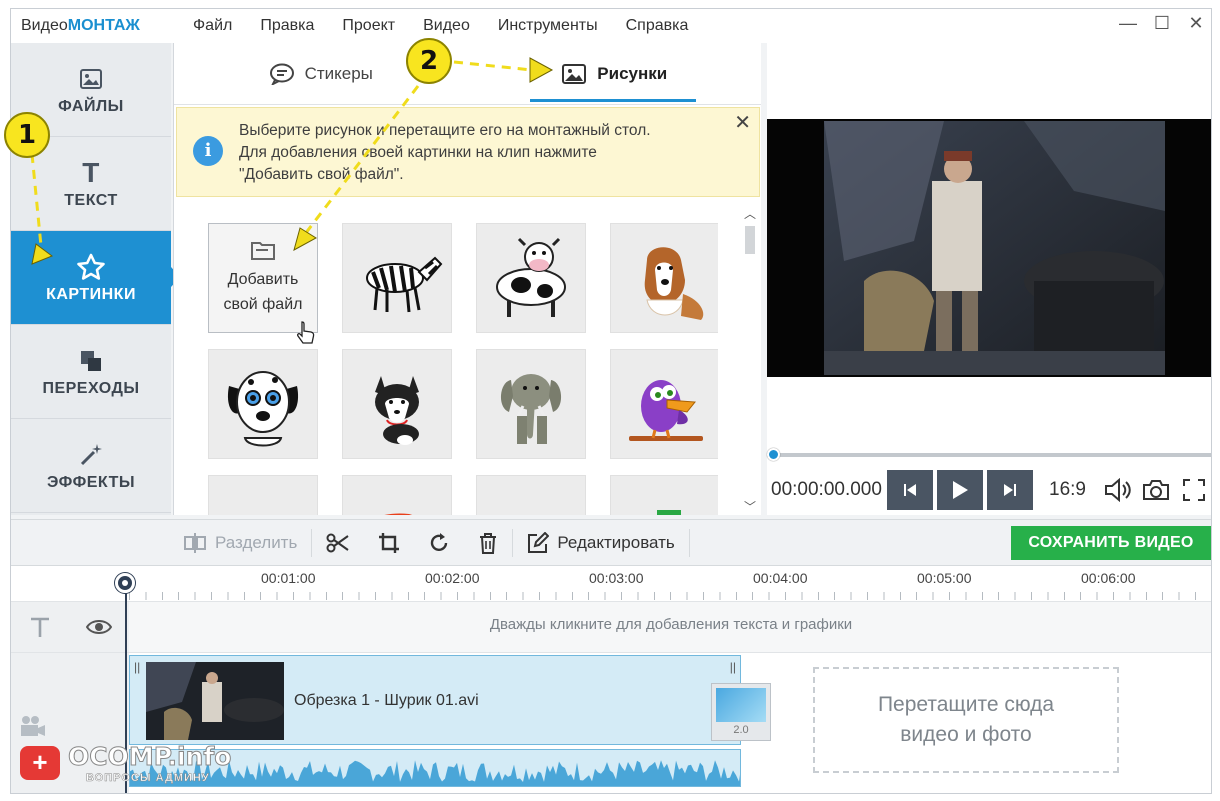 Image resolution: width=1220 pixels, height=801 pixels. What do you see at coordinates (689, 542) in the screenshot?
I see `toolbar-divider` at bounding box center [689, 542].